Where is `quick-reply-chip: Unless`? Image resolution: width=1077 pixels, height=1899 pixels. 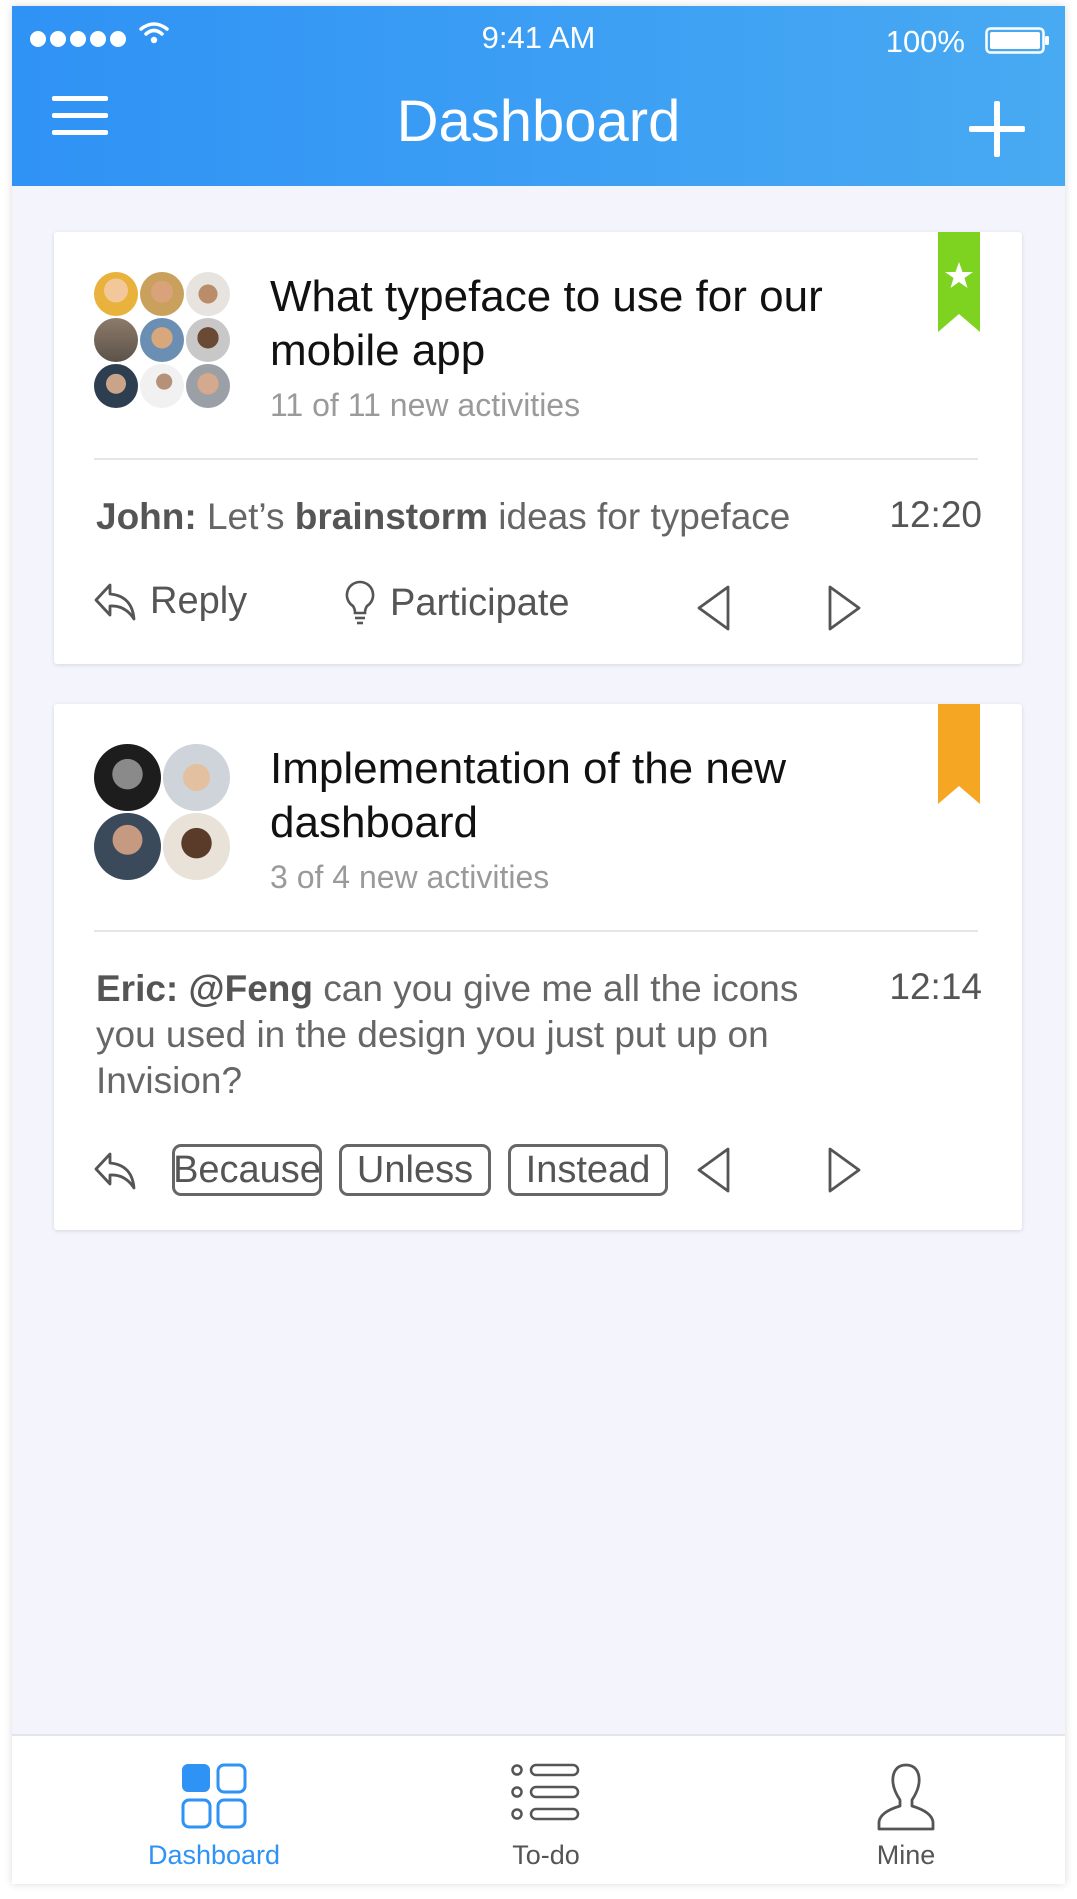 quick-reply-chip: Unless is located at coordinates (415, 1170).